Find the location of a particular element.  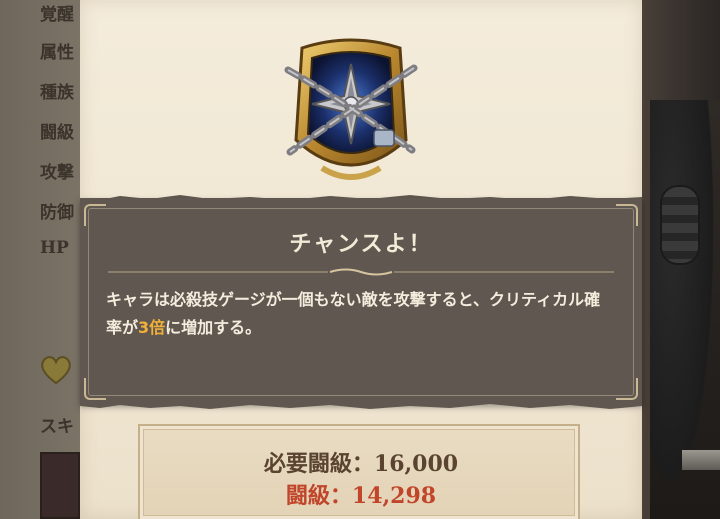

current-power-value: 14,298 is located at coordinates (394, 496).